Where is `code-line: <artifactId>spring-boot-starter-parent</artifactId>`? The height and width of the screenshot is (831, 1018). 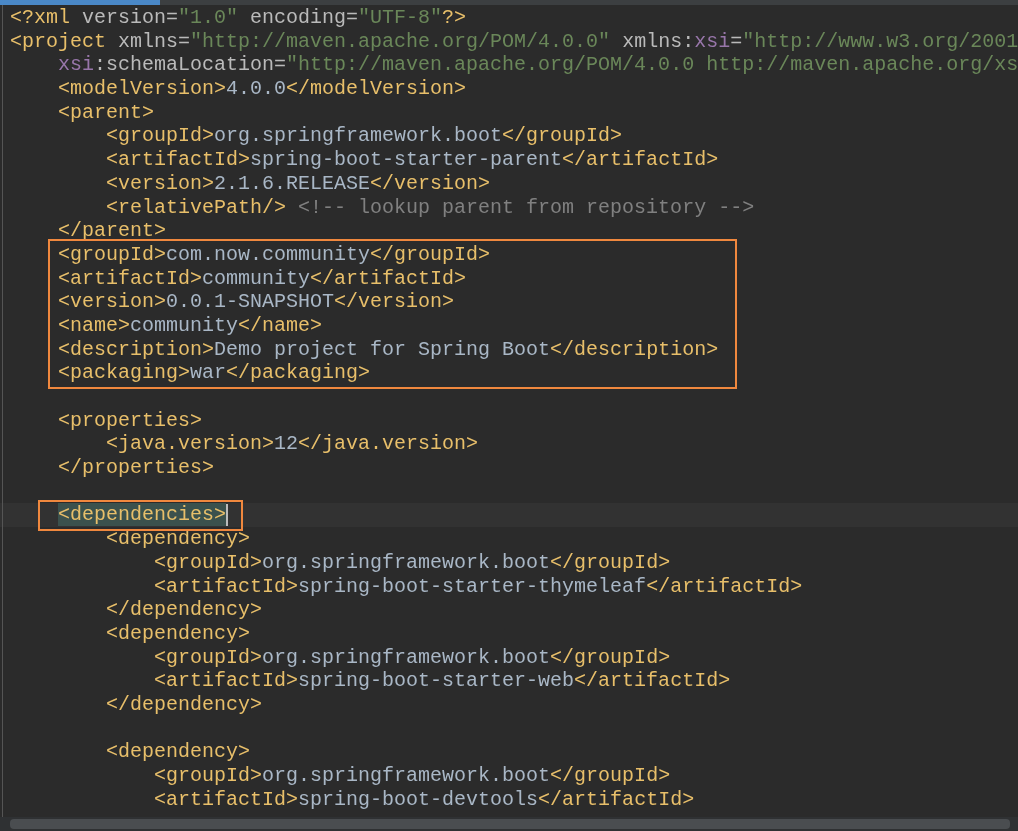 code-line: <artifactId>spring-boot-starter-parent</artifactId> is located at coordinates (412, 160).